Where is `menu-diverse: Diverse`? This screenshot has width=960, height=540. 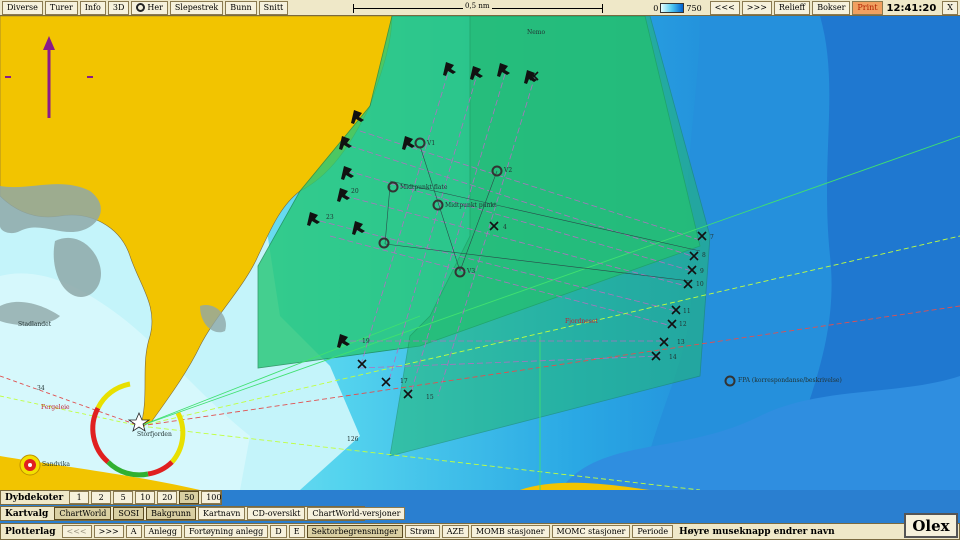 menu-diverse: Diverse is located at coordinates (22, 7).